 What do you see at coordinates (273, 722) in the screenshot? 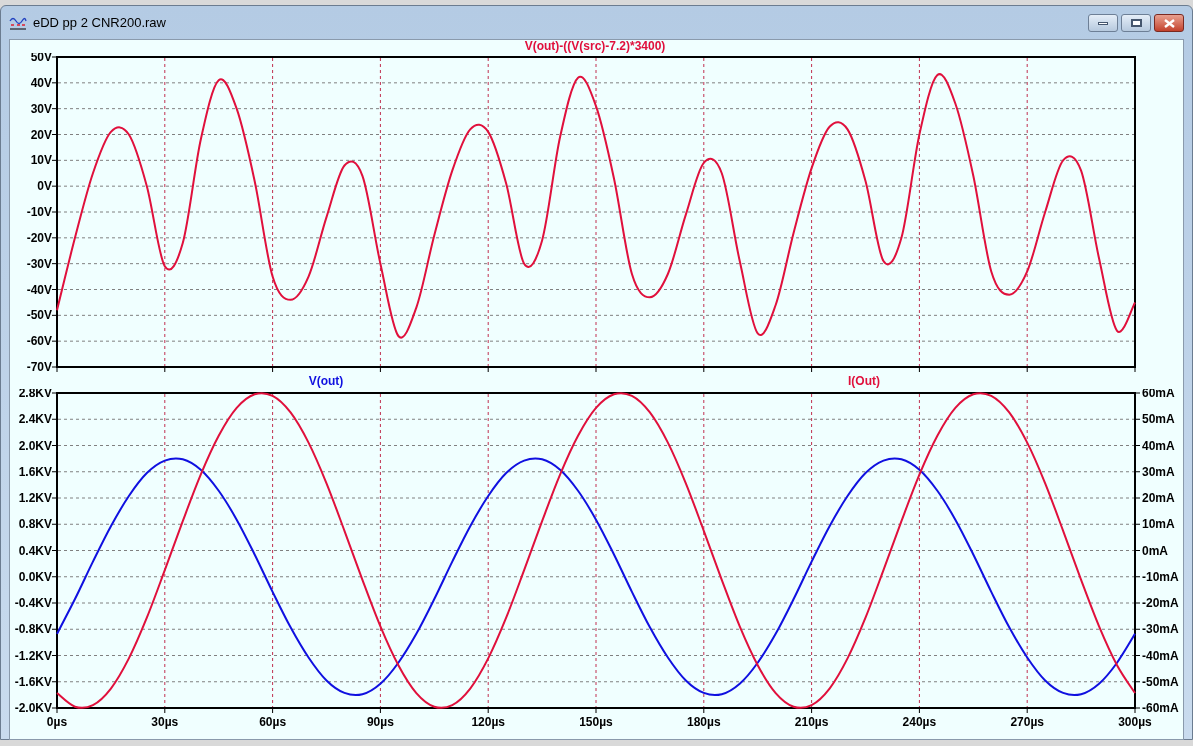
I see `axis-tick-label: 60µs` at bounding box center [273, 722].